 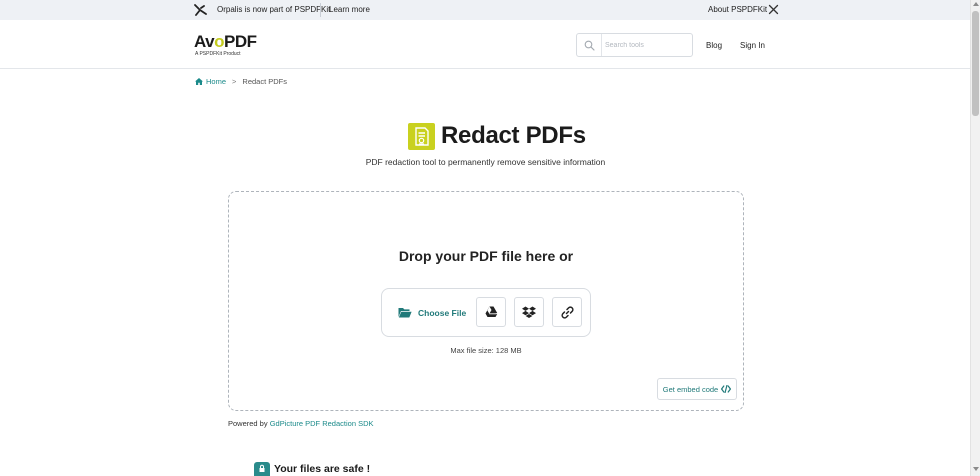 I want to click on files-safe-section: Your files are safe !, so click(x=312, y=469).